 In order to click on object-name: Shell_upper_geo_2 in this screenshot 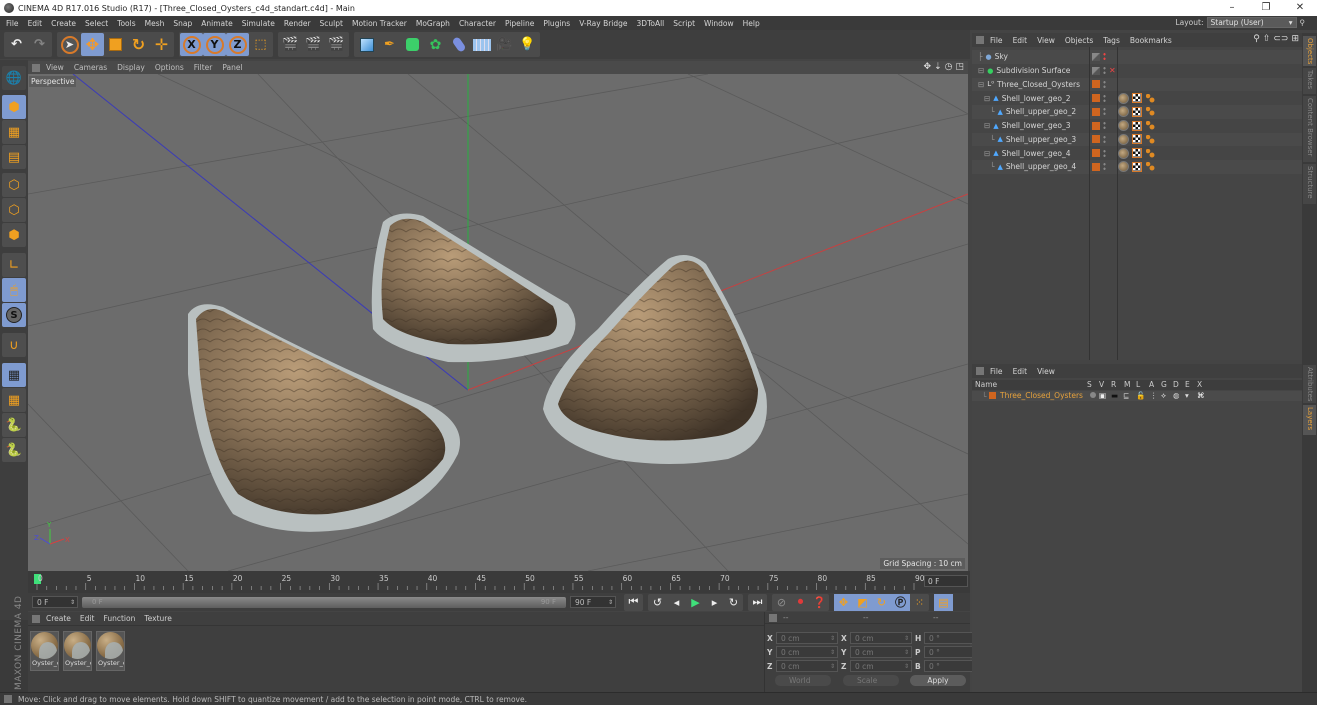, I will do `click(1041, 111)`.